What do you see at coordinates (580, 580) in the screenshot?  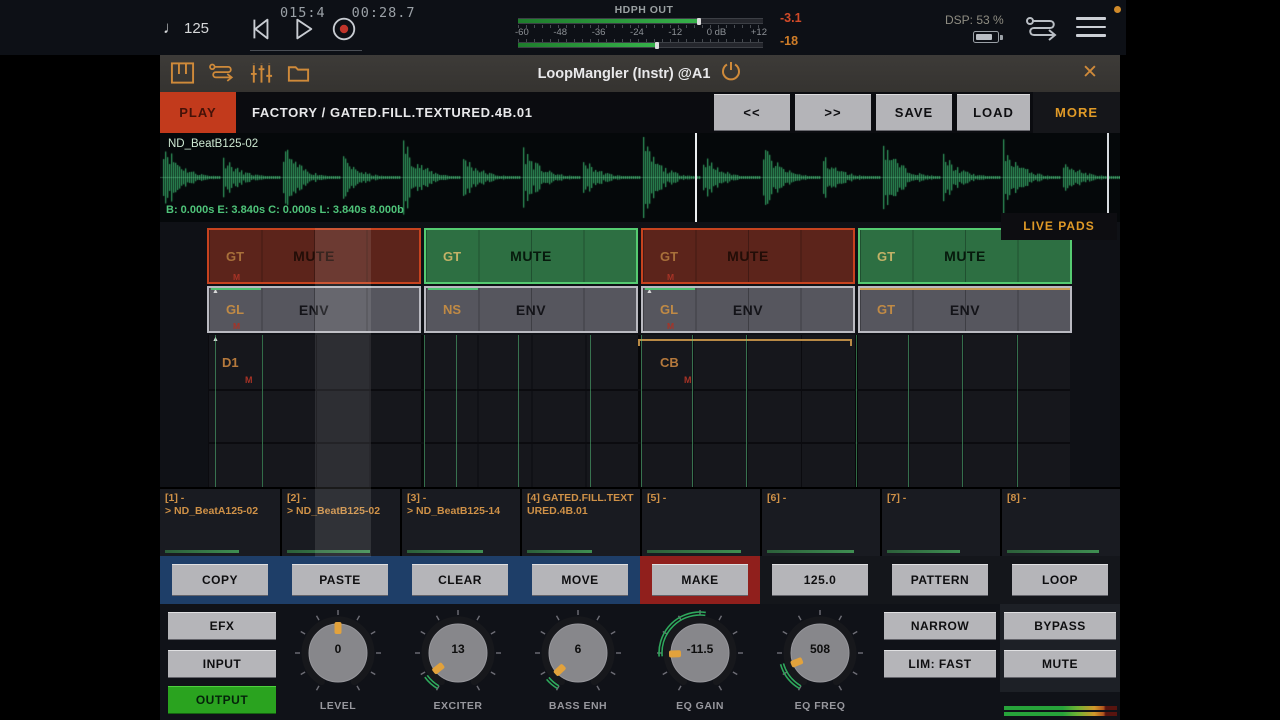 I see `move-button: MOVE` at bounding box center [580, 580].